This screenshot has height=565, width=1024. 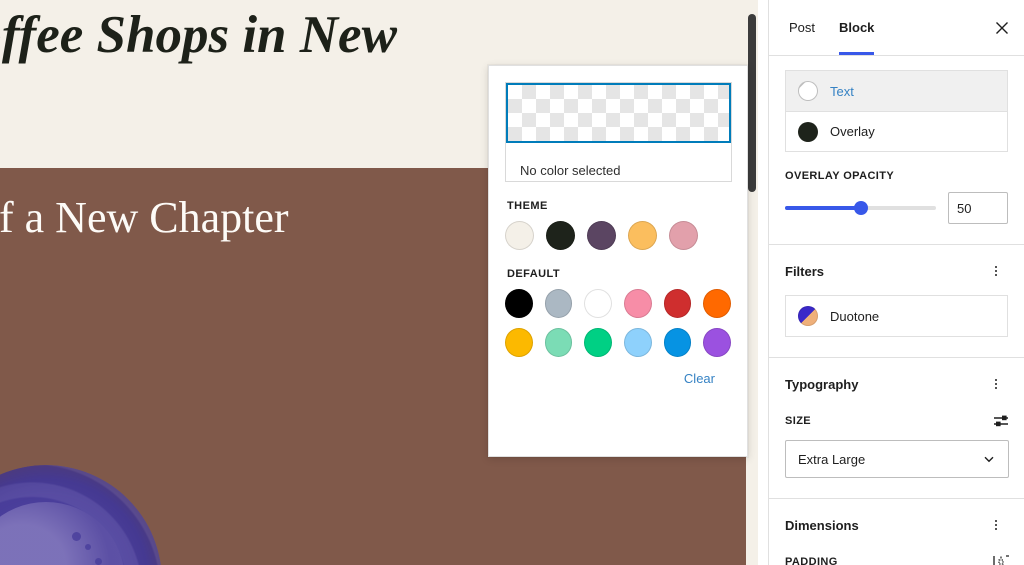 What do you see at coordinates (1001, 559) in the screenshot?
I see `padding-sides-icon` at bounding box center [1001, 559].